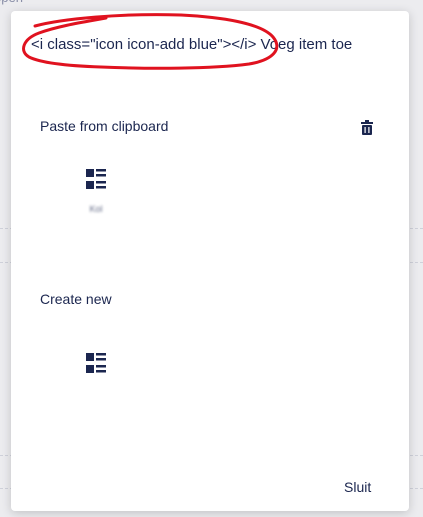 This screenshot has height=517, width=423. I want to click on trash-icon, so click(367, 127).